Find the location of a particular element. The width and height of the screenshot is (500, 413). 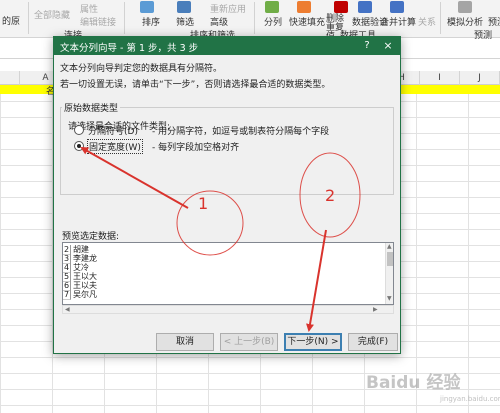

annotation-number-1: 1 is located at coordinates (203, 203).